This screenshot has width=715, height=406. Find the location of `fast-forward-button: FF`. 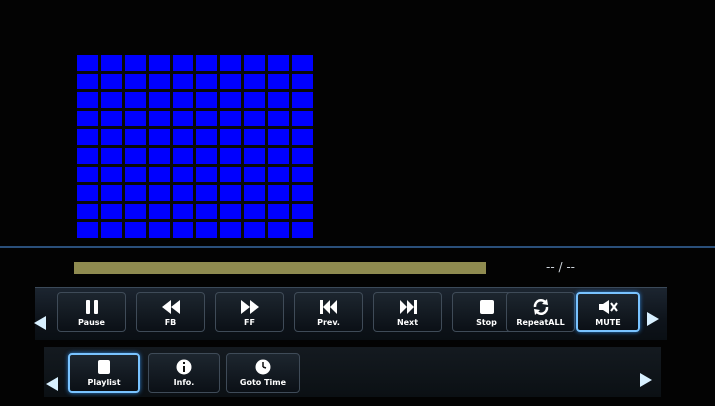

fast-forward-button: FF is located at coordinates (249, 312).